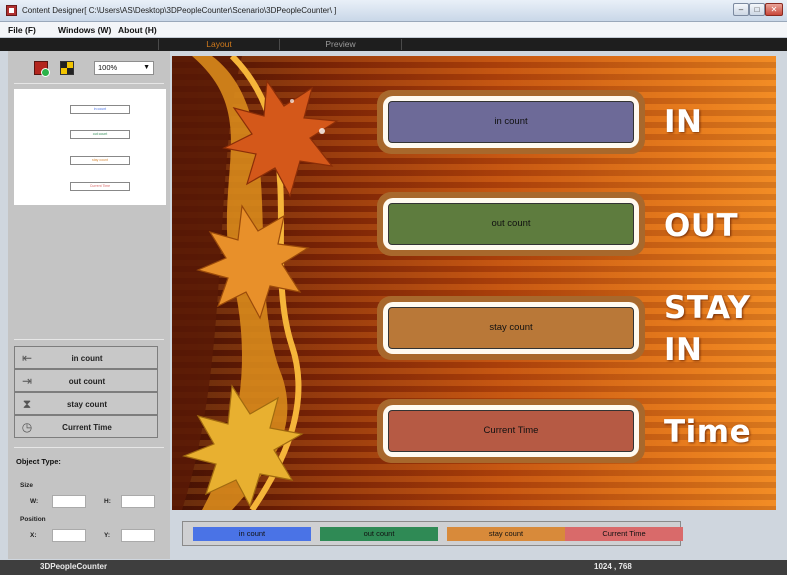  Describe the element at coordinates (84, 30) in the screenshot. I see `menu-windows: Windows (W)` at that location.